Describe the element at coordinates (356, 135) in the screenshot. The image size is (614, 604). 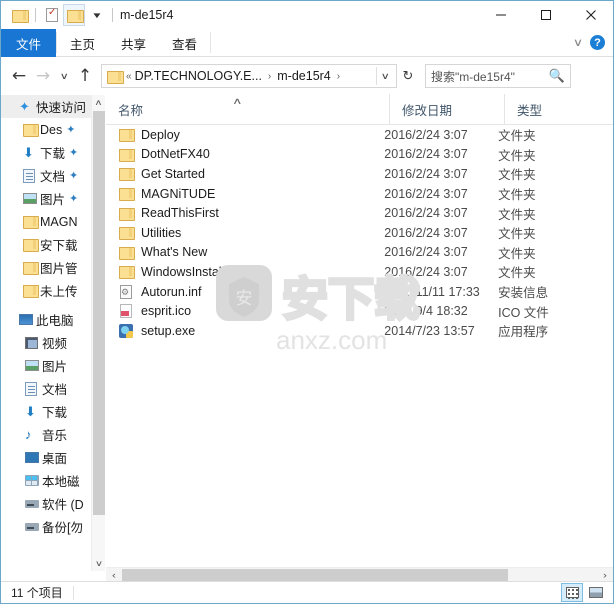
I see `table-row: Deploy 2016/2/24 3:07 文件夹` at that location.